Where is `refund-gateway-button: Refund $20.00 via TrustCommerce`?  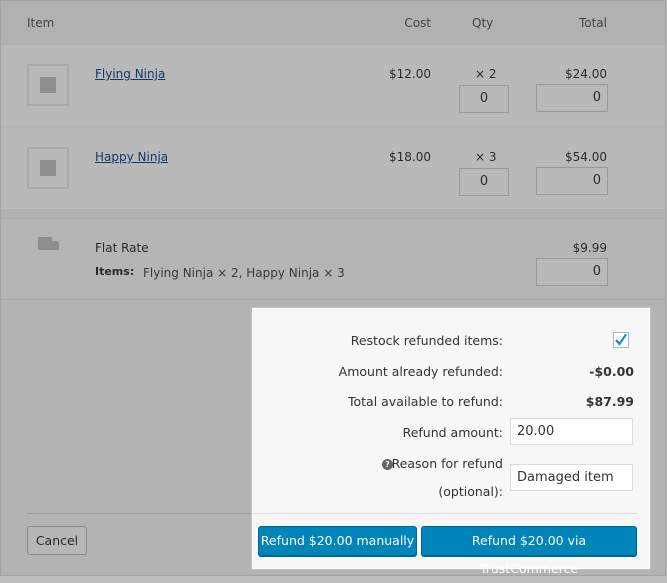
refund-gateway-button: Refund $20.00 via TrustCommerce is located at coordinates (529, 551).